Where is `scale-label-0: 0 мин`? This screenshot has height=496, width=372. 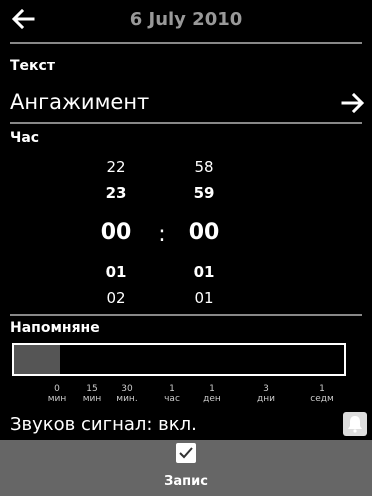 scale-label-0: 0 мин is located at coordinates (57, 394).